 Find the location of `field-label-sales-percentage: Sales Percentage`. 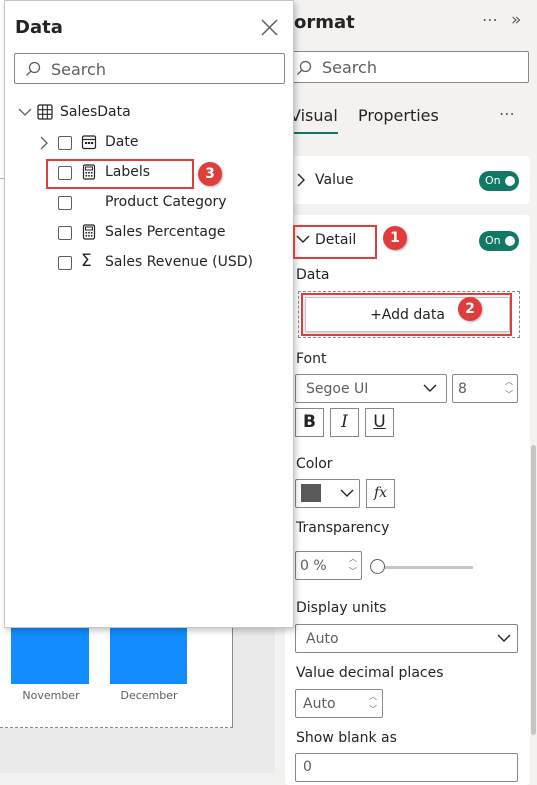

field-label-sales-percentage: Sales Percentage is located at coordinates (165, 232).